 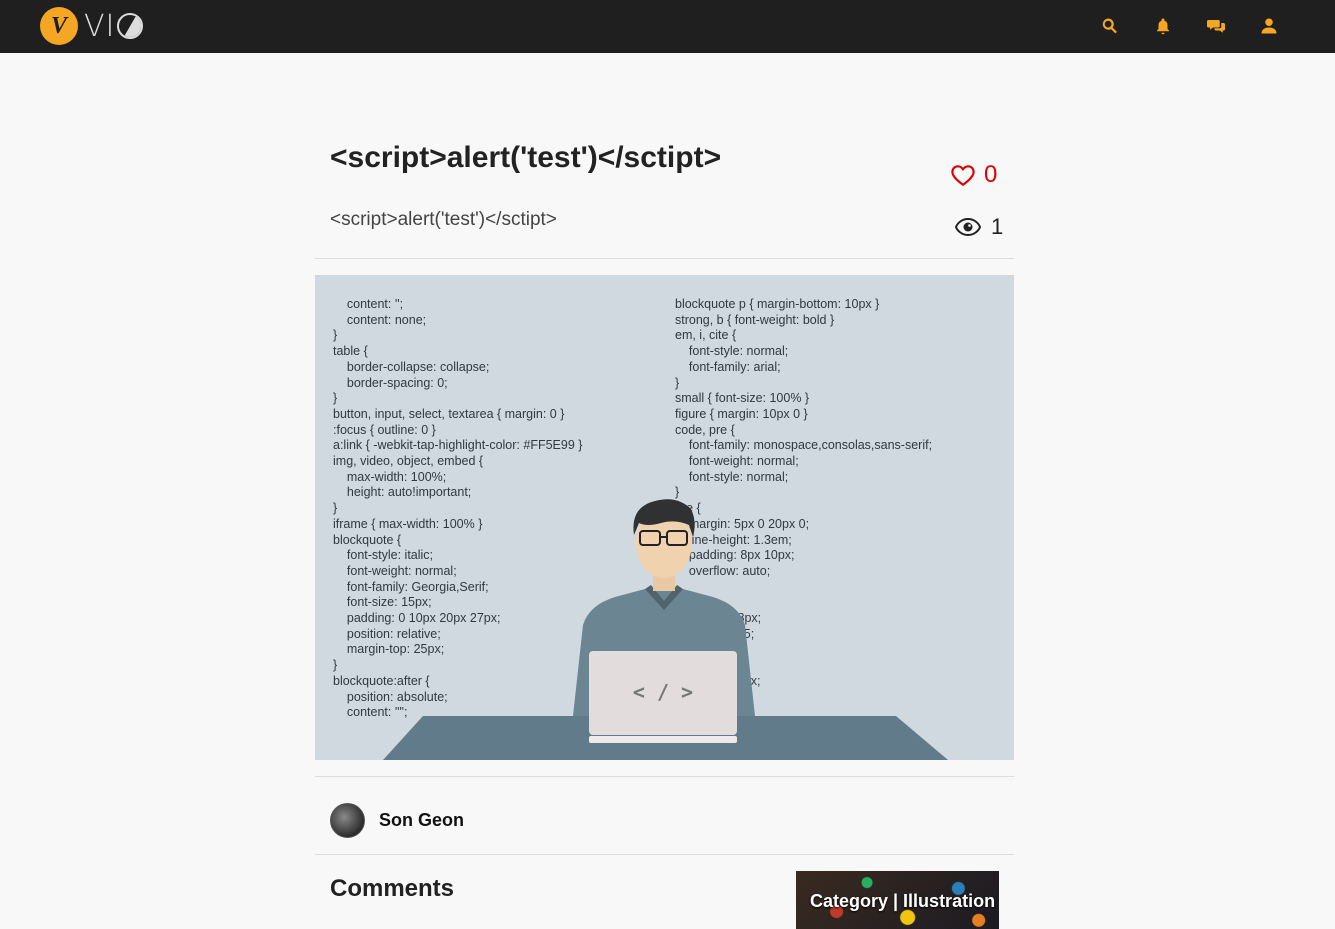 I want to click on author-info: Son Geon, so click(x=397, y=820).